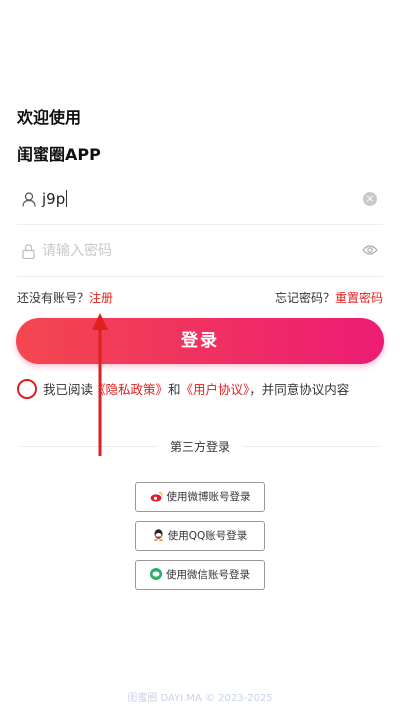 The image size is (400, 712). Describe the element at coordinates (215, 389) in the screenshot. I see `user-agreement-link: 《用户协议》` at that location.